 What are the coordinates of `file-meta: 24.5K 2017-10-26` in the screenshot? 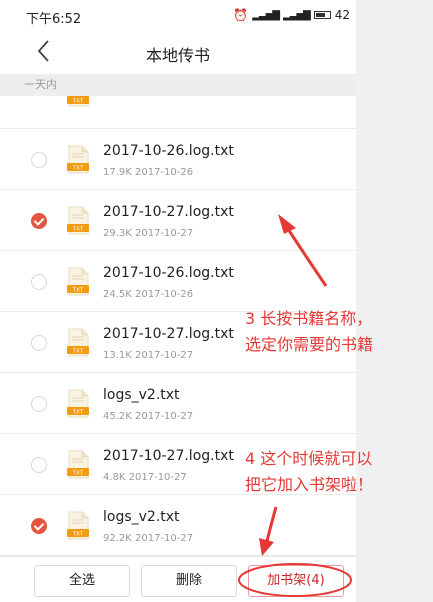 It's located at (148, 294).